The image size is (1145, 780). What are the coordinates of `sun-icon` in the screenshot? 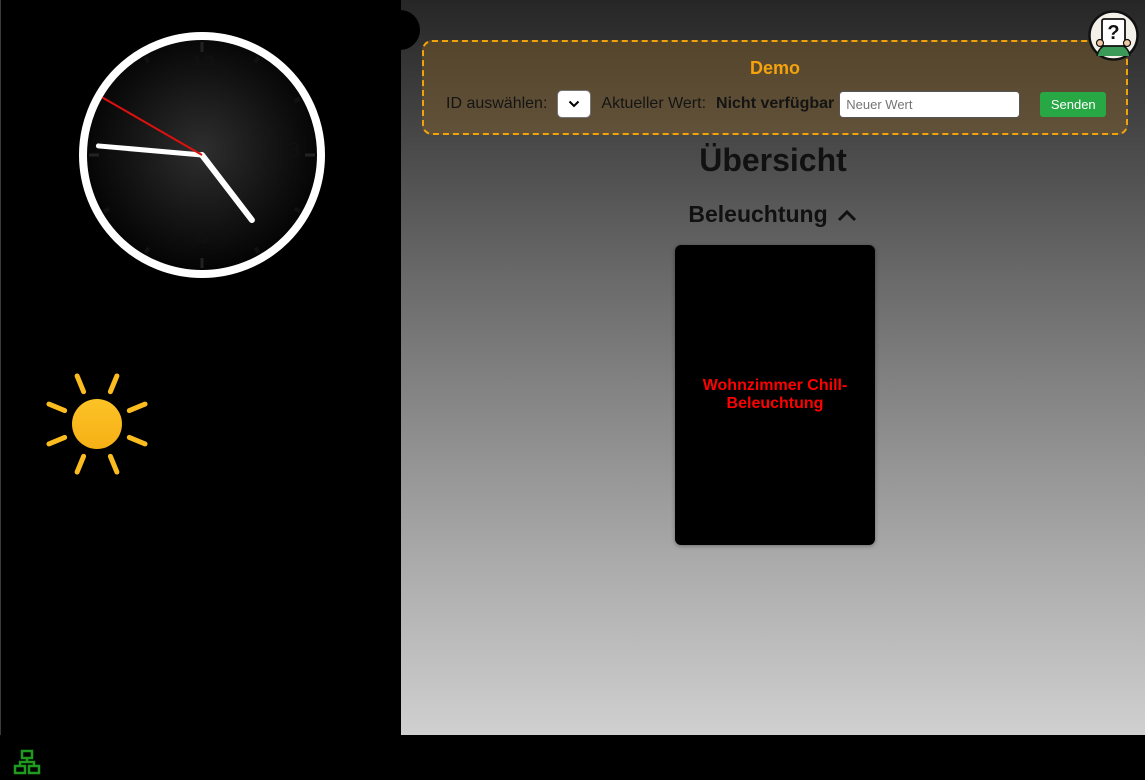 It's located at (97, 424).